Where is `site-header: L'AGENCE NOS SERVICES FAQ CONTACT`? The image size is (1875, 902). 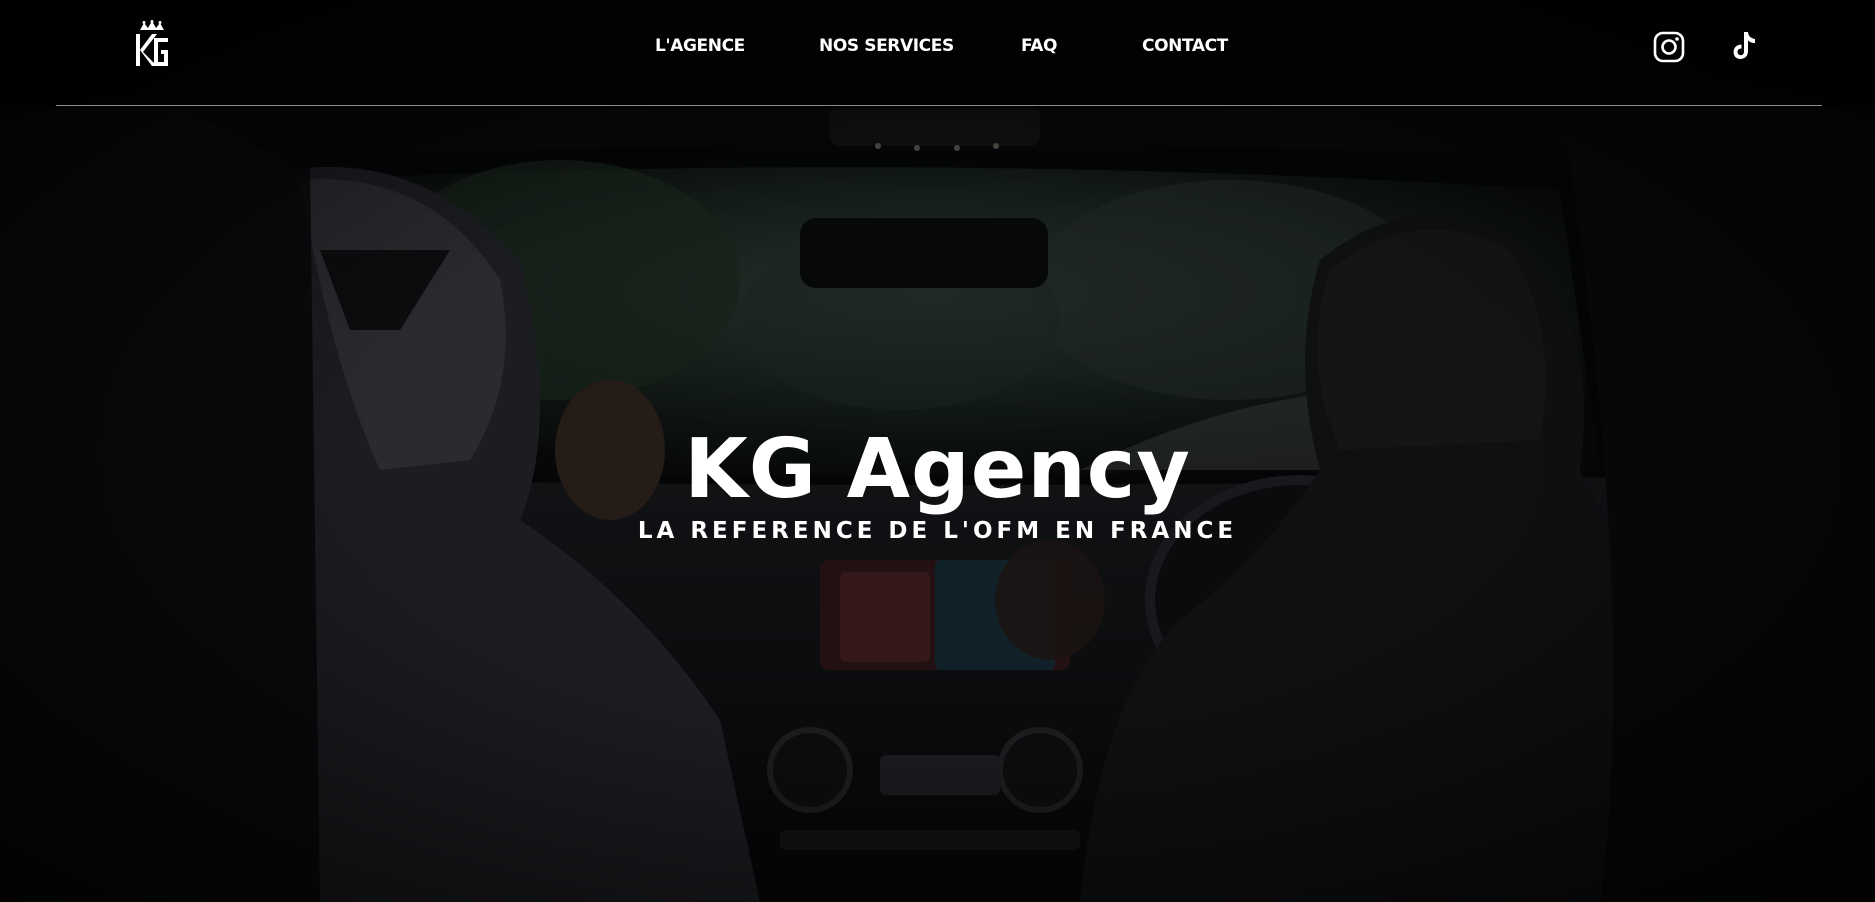
site-header: L'AGENCE NOS SERVICES FAQ CONTACT is located at coordinates (937, 53).